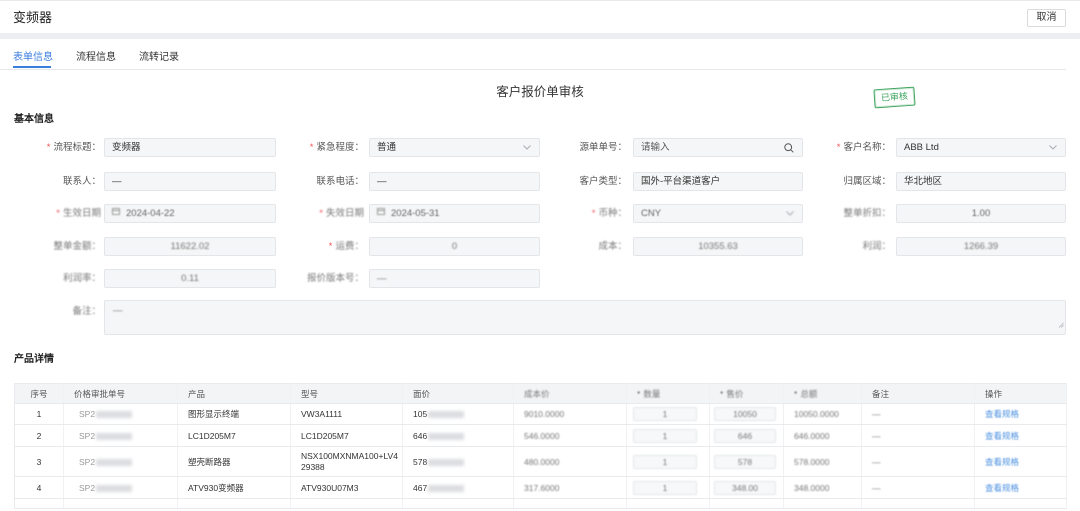 The height and width of the screenshot is (511, 1080). What do you see at coordinates (570, 461) in the screenshot?
I see `cost-price-cell: 480.0000` at bounding box center [570, 461].